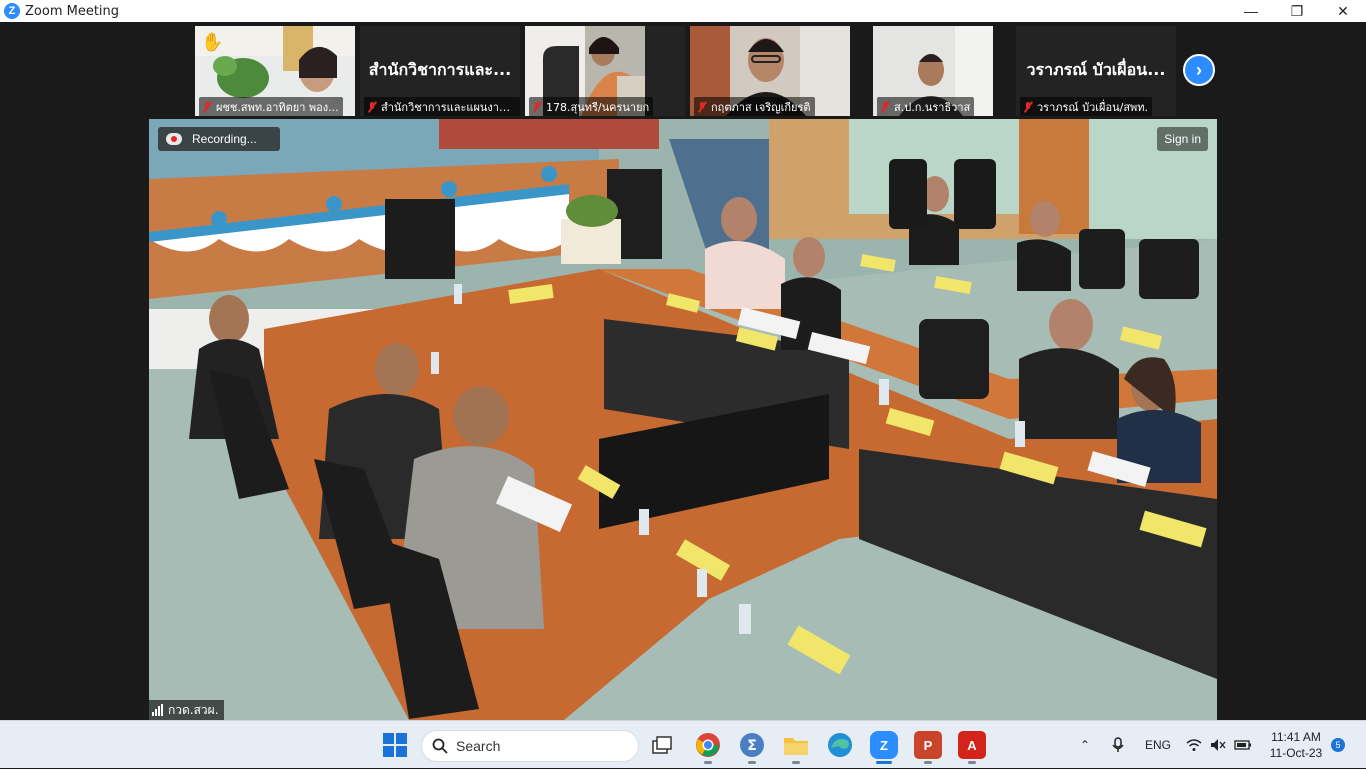  I want to click on participant-tile: กฤตภาส เจริญเกียรติ, so click(770, 71).